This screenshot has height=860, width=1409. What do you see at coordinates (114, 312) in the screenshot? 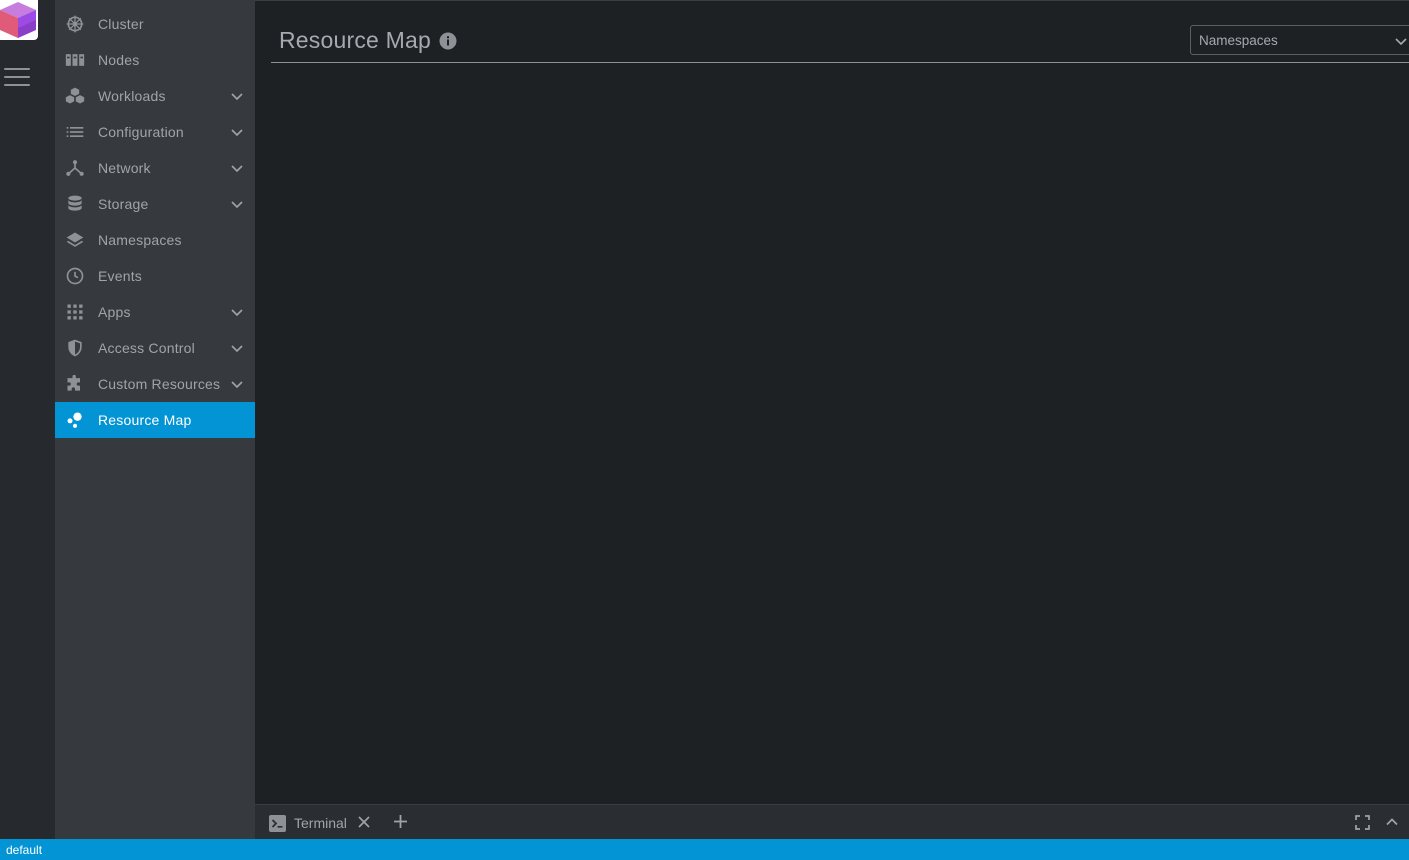
I see `sidebar-item-label: Apps` at bounding box center [114, 312].